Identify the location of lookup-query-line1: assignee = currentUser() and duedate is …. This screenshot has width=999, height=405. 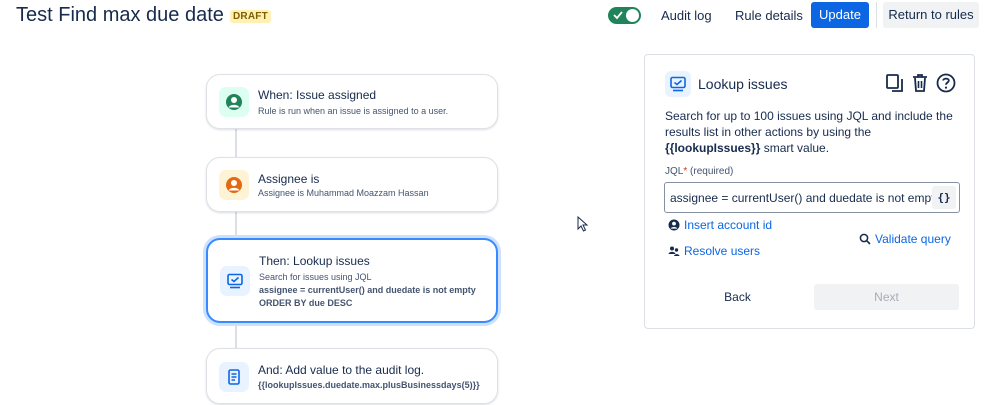
(367, 290).